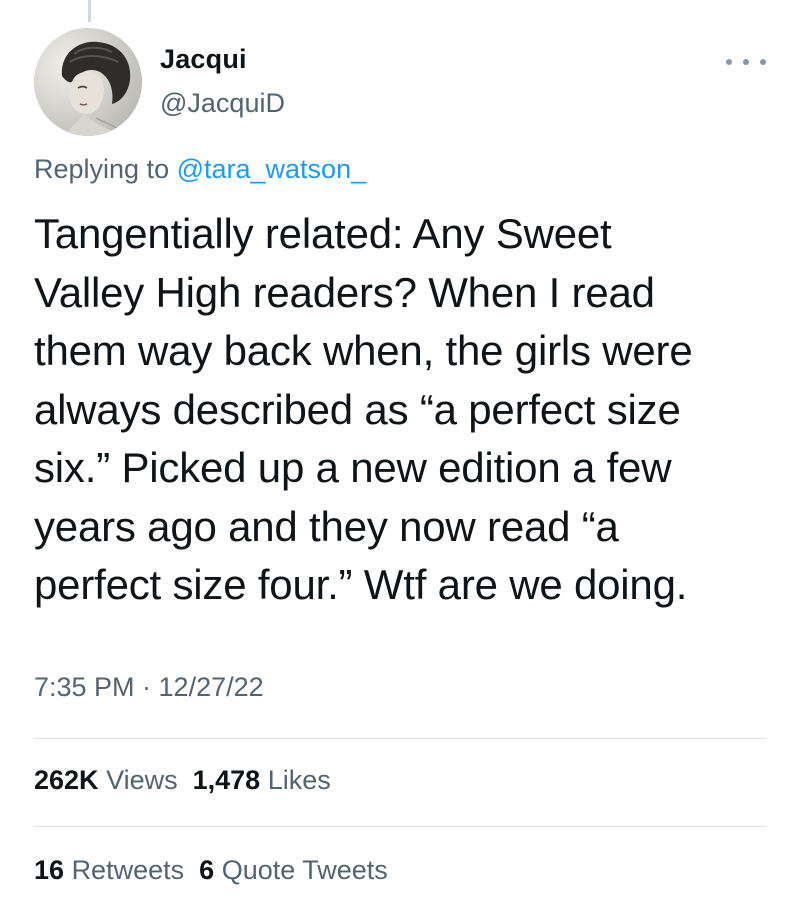 Image resolution: width=800 pixels, height=907 pixels. What do you see at coordinates (128, 870) in the screenshot?
I see `retweets-label: Retweets` at bounding box center [128, 870].